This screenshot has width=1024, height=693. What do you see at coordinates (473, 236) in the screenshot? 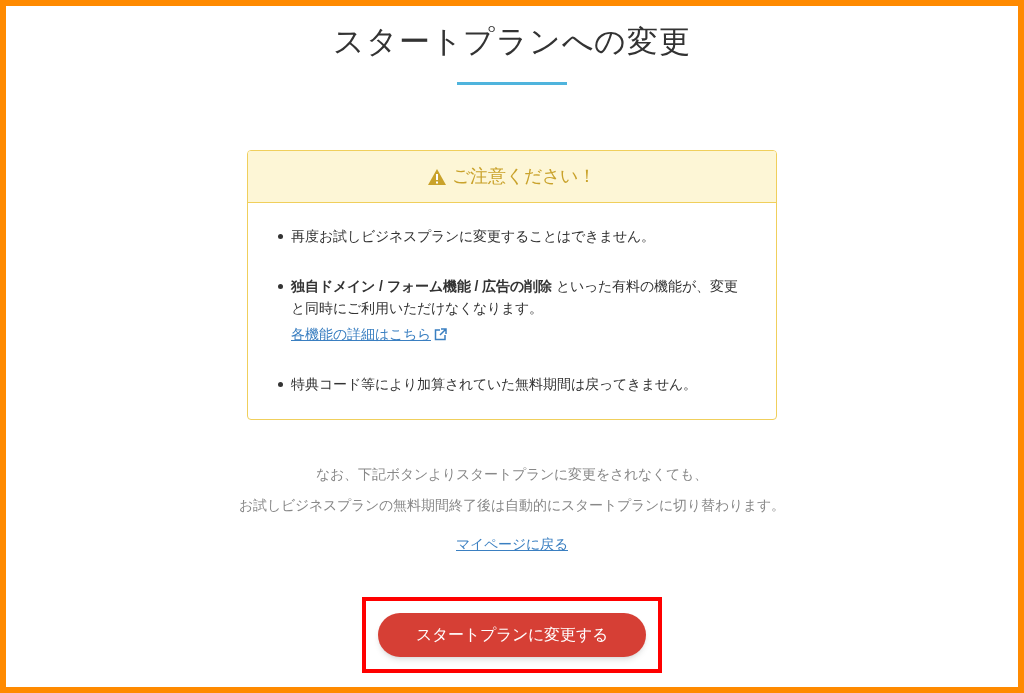
I see `notice-text: 再度お試しビジネスプランに変更することはできません。` at bounding box center [473, 236].